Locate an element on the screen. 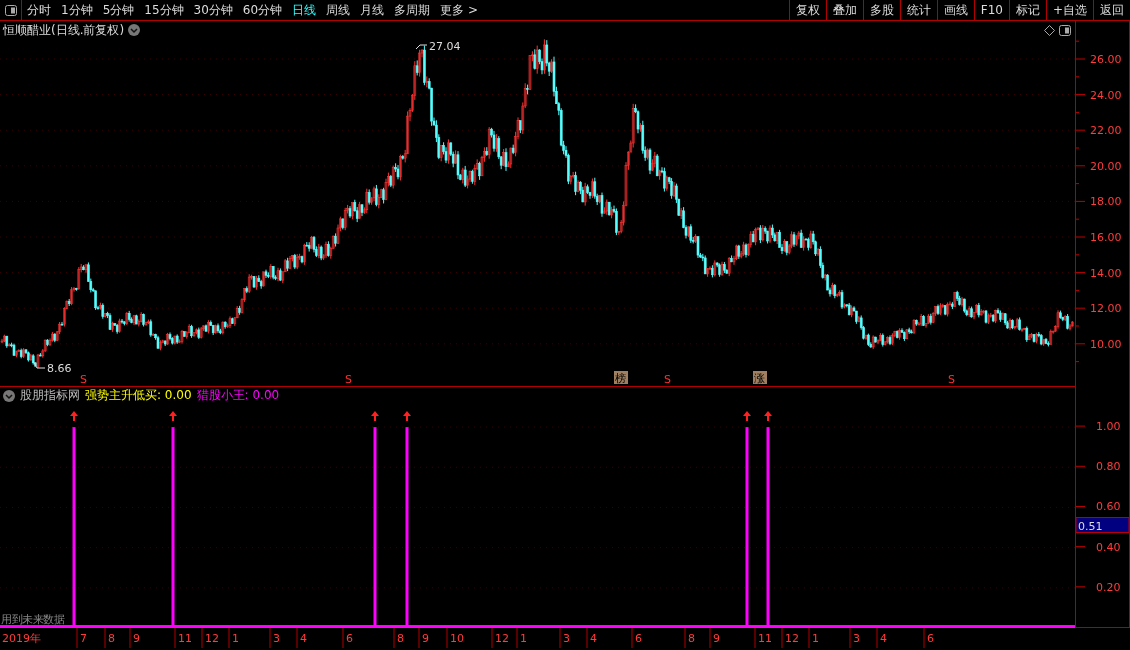 The width and height of the screenshot is (1130, 650). period-tab: 日线 is located at coordinates (304, 10).